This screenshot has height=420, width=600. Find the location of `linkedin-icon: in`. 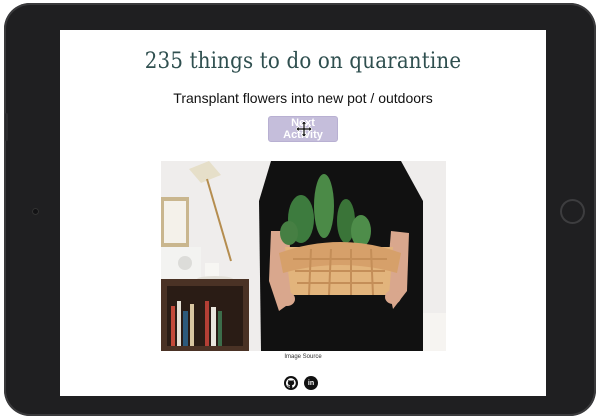

linkedin-icon: in is located at coordinates (311, 383).